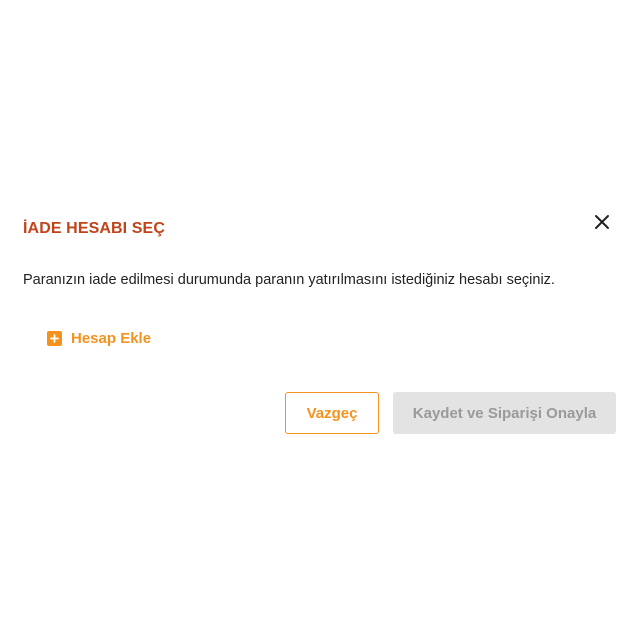 Image resolution: width=640 pixels, height=640 pixels. What do you see at coordinates (111, 338) in the screenshot?
I see `add-account-label: Hesap Ekle` at bounding box center [111, 338].